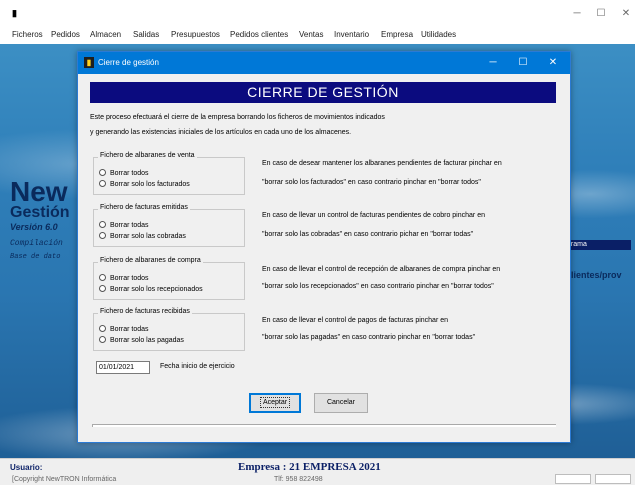  Describe the element at coordinates (105, 34) in the screenshot. I see `menu-almacen: Almacen` at that location.